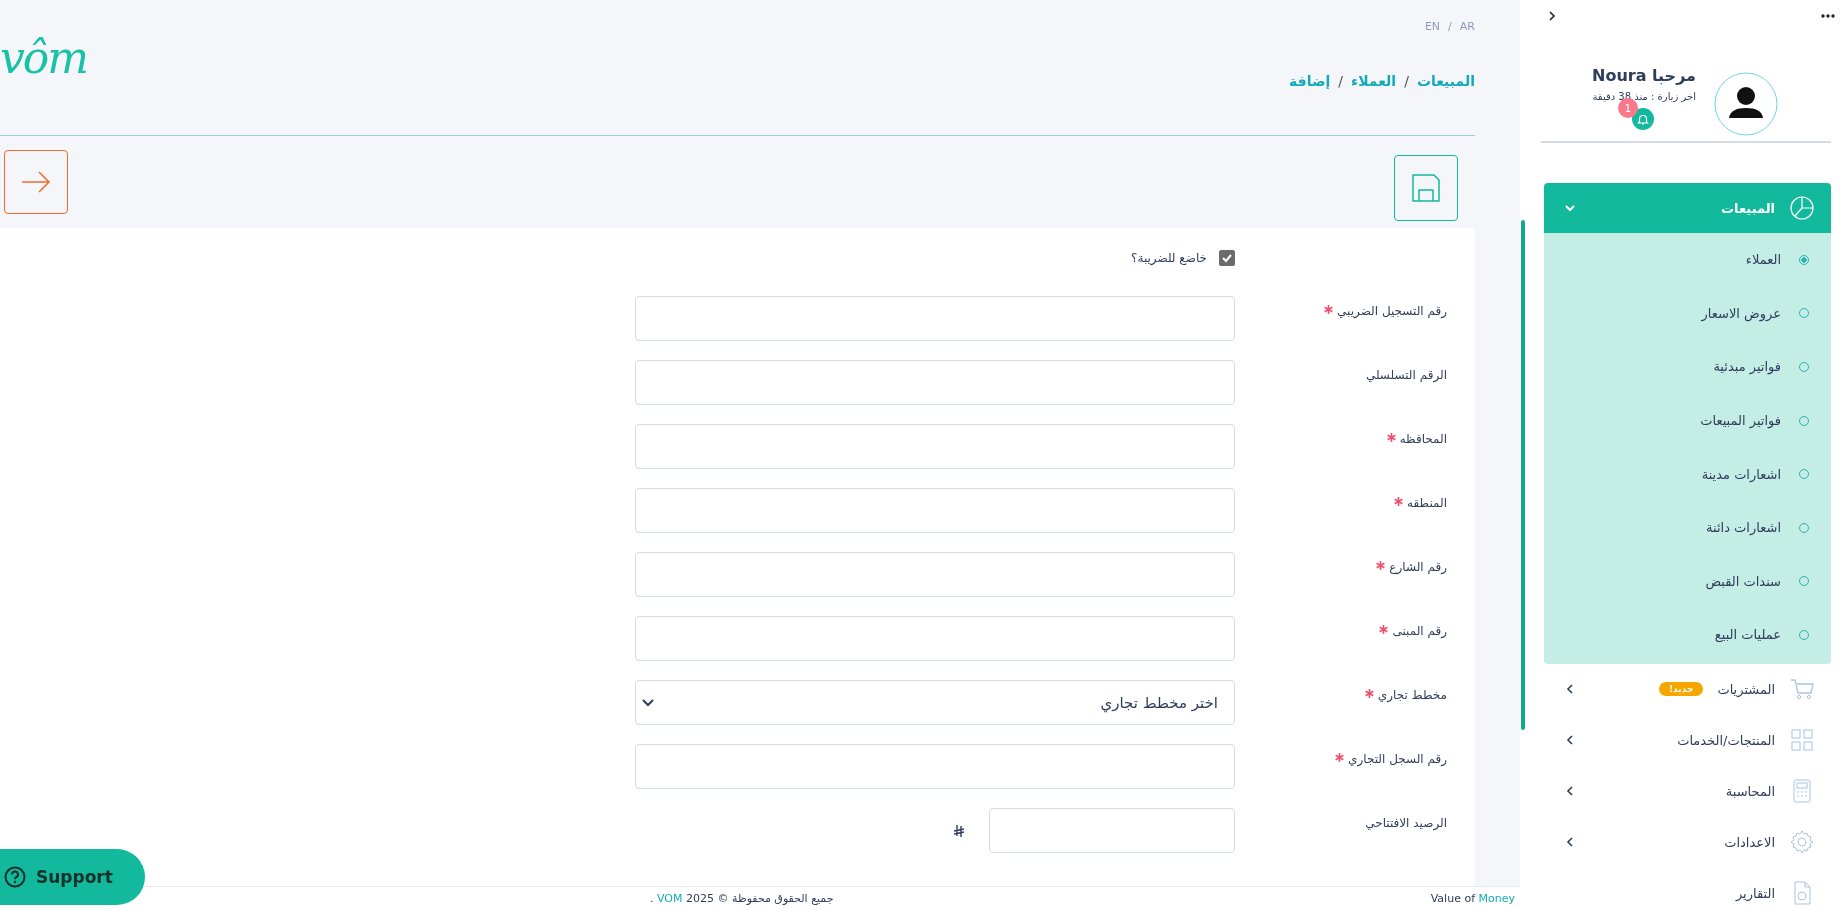 This screenshot has width=1847, height=910. Describe the element at coordinates (959, 830) in the screenshot. I see `riyal-sign-icon` at that location.